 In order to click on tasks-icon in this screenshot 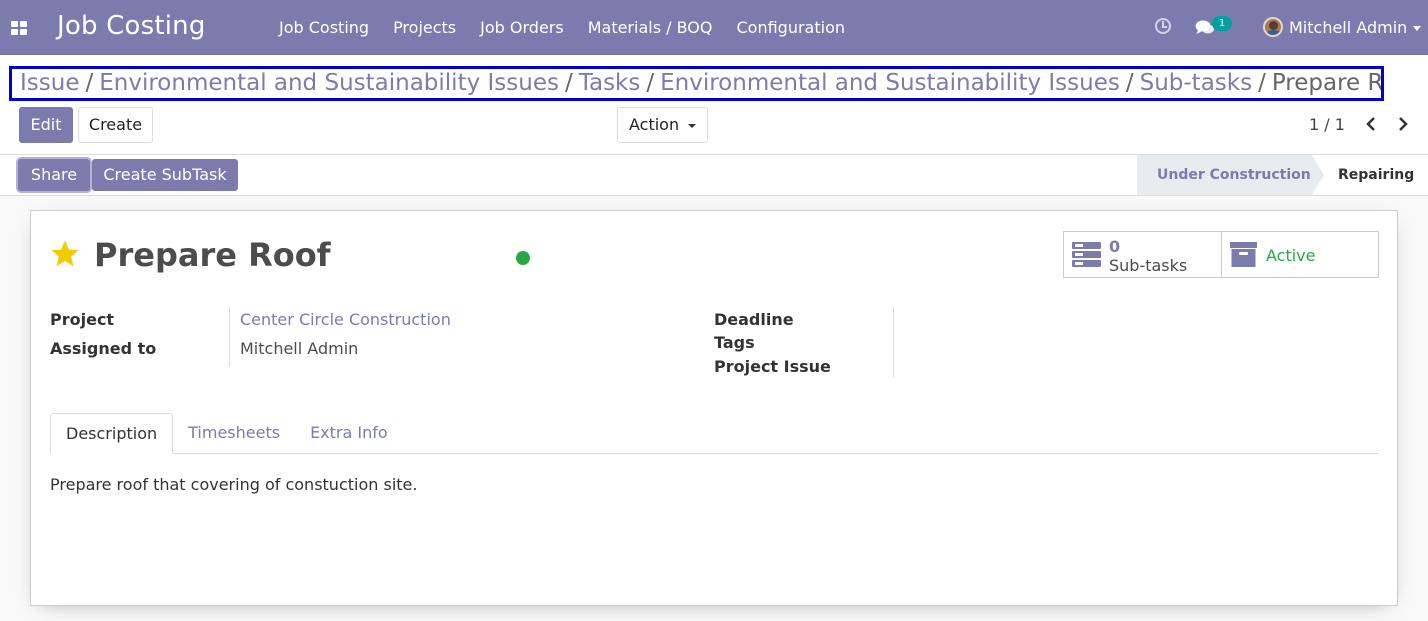, I will do `click(1086, 254)`.